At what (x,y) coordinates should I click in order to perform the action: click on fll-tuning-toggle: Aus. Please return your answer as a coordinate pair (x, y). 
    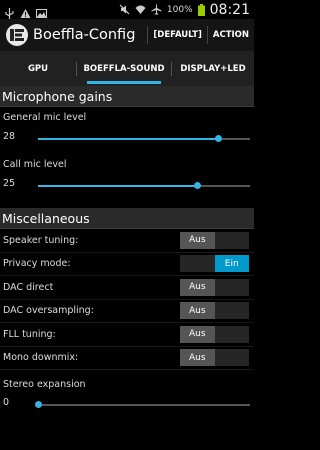
    Looking at the image, I should click on (214, 334).